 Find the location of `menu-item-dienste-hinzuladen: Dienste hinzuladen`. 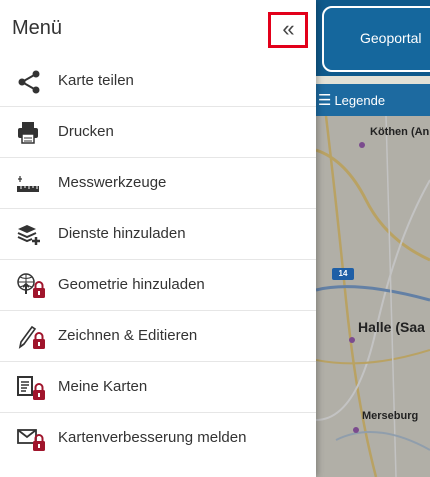

menu-item-dienste-hinzuladen: Dienste hinzuladen is located at coordinates (158, 234).